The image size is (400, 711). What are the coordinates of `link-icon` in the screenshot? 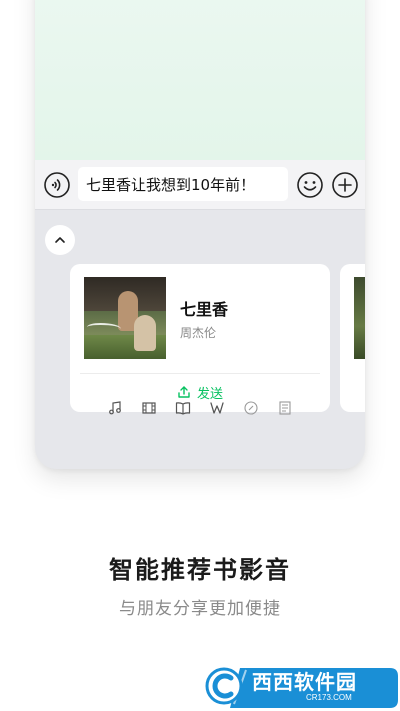 It's located at (251, 408).